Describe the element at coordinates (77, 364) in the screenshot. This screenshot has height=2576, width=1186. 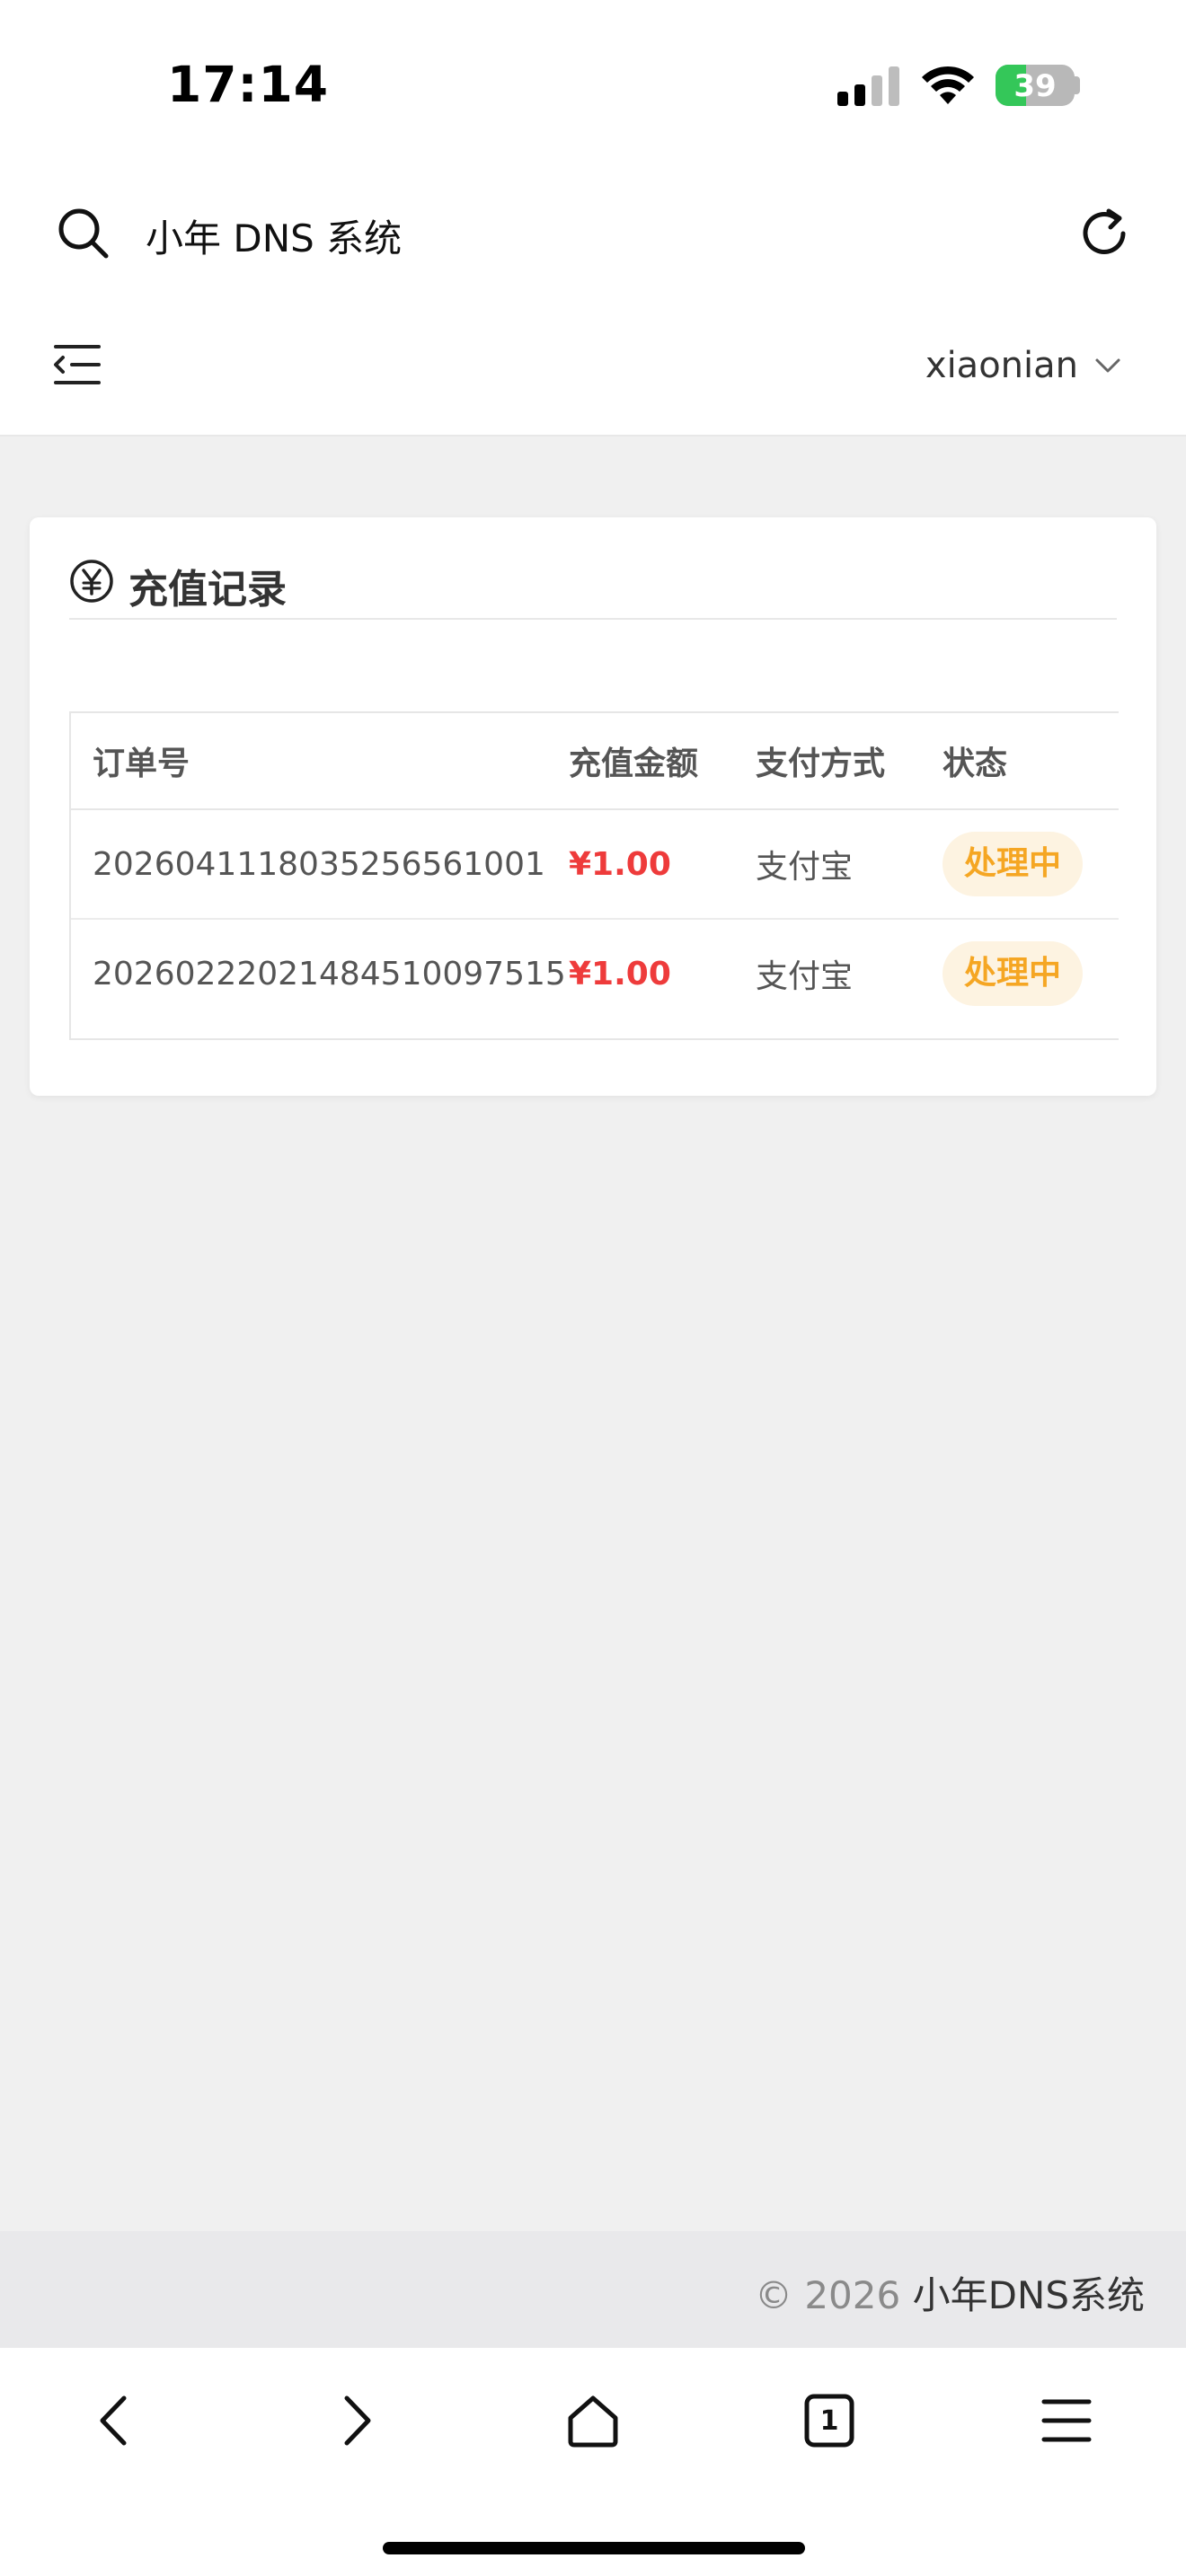
I see `menu-fold-icon` at that location.